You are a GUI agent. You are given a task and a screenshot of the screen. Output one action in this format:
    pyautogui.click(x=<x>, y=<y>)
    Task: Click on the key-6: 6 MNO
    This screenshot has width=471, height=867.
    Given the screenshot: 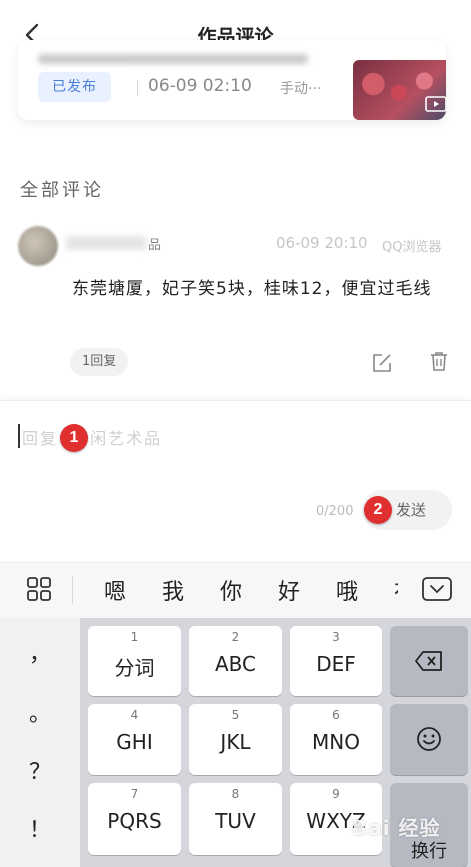 What is the action you would take?
    pyautogui.click(x=336, y=739)
    